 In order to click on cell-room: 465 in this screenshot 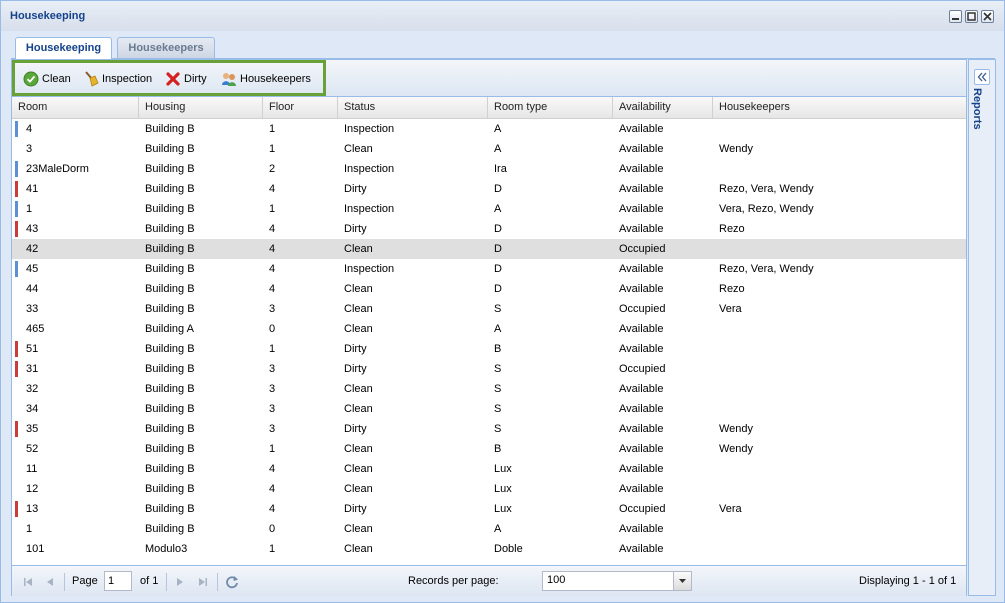, I will do `click(35, 329)`.